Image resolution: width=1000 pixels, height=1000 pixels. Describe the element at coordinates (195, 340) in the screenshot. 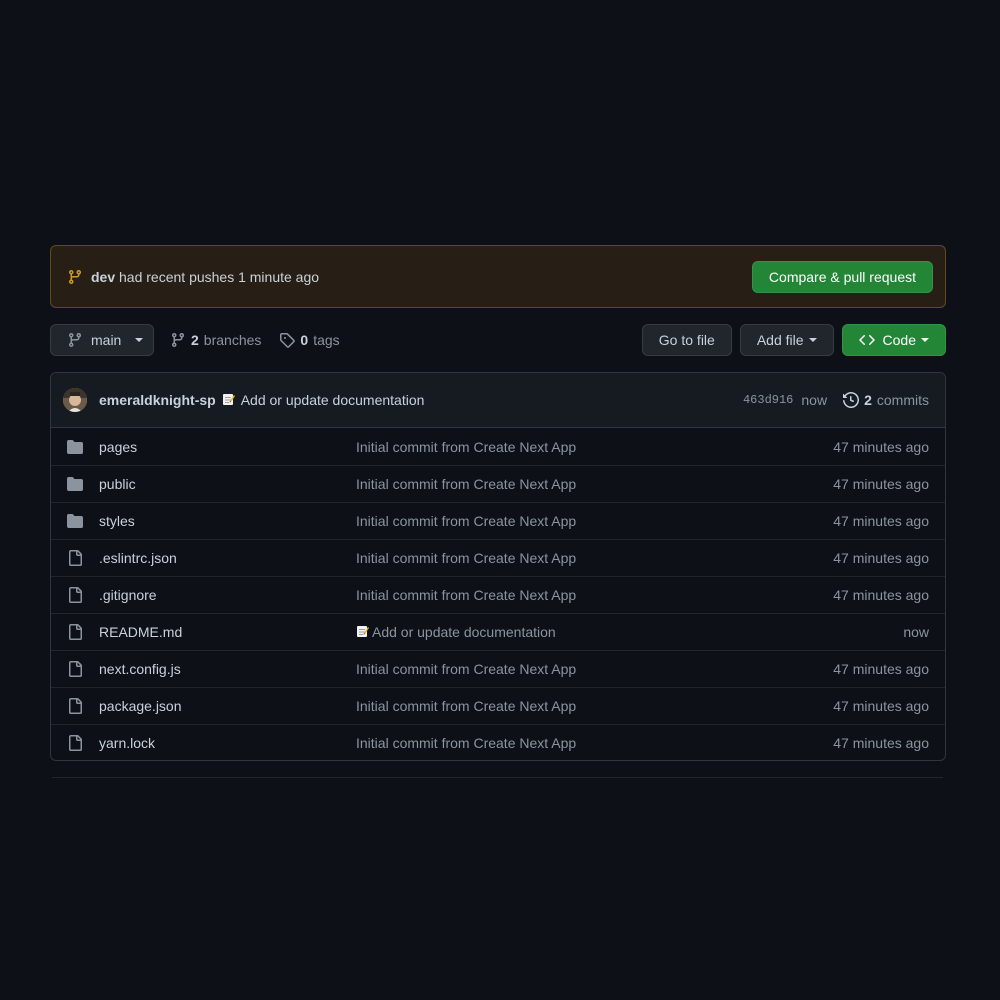

I see `branches-count: 2` at that location.